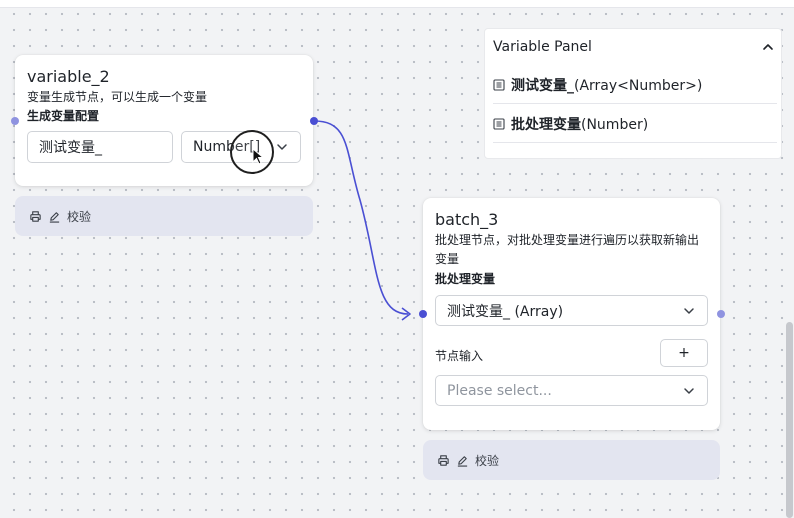 This screenshot has height=518, width=794. Describe the element at coordinates (567, 240) in the screenshot. I see `node-description: 批处理节点，对批处理变量进行遍历以获取新输出` at that location.